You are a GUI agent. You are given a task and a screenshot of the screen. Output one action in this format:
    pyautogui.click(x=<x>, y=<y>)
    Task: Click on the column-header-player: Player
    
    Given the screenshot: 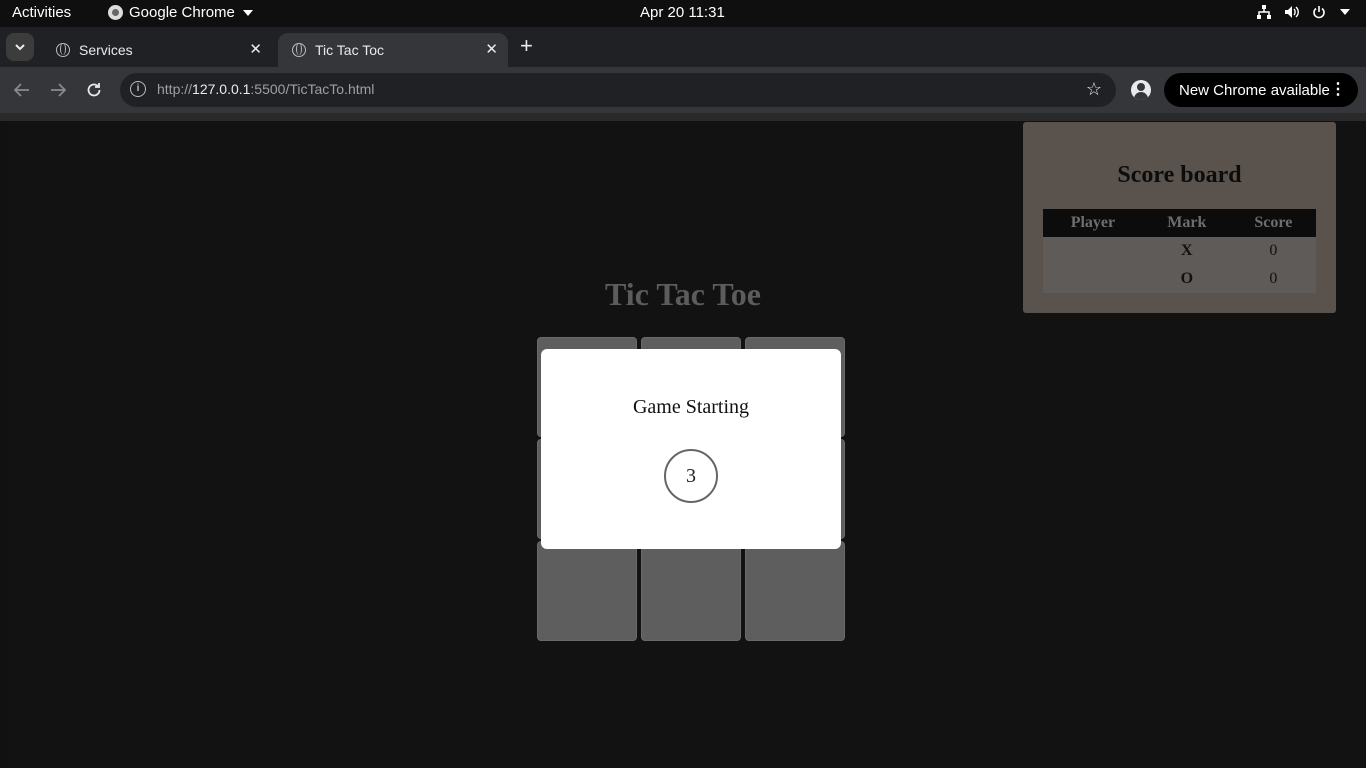 What is the action you would take?
    pyautogui.click(x=1093, y=223)
    